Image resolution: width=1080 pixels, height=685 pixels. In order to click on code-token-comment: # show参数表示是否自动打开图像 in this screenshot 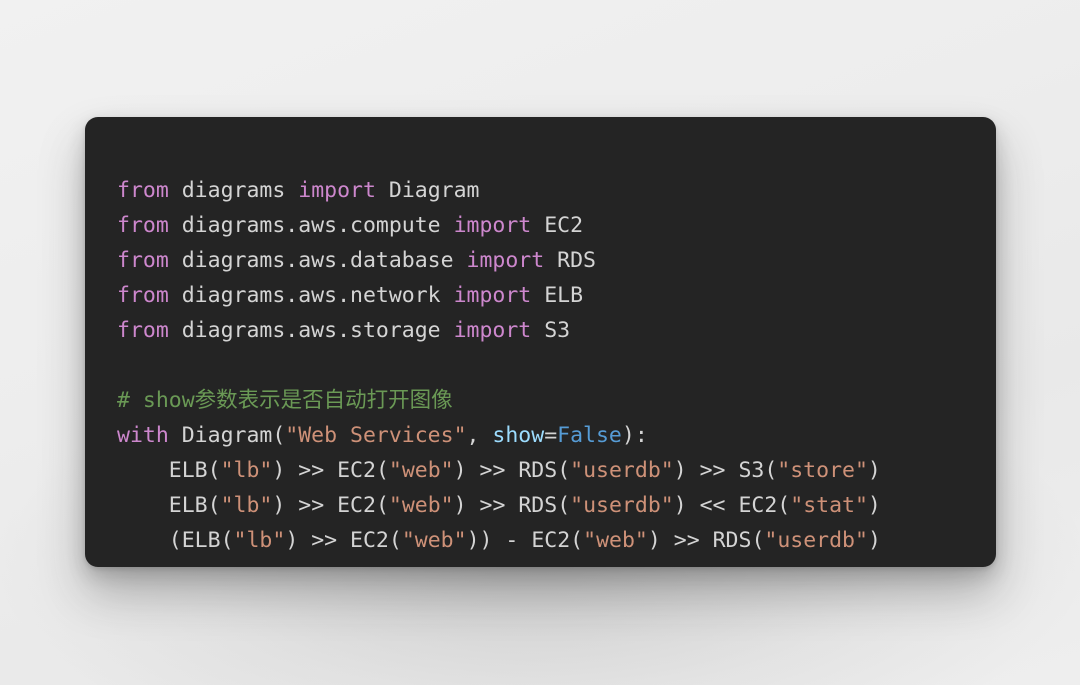, I will do `click(285, 400)`.